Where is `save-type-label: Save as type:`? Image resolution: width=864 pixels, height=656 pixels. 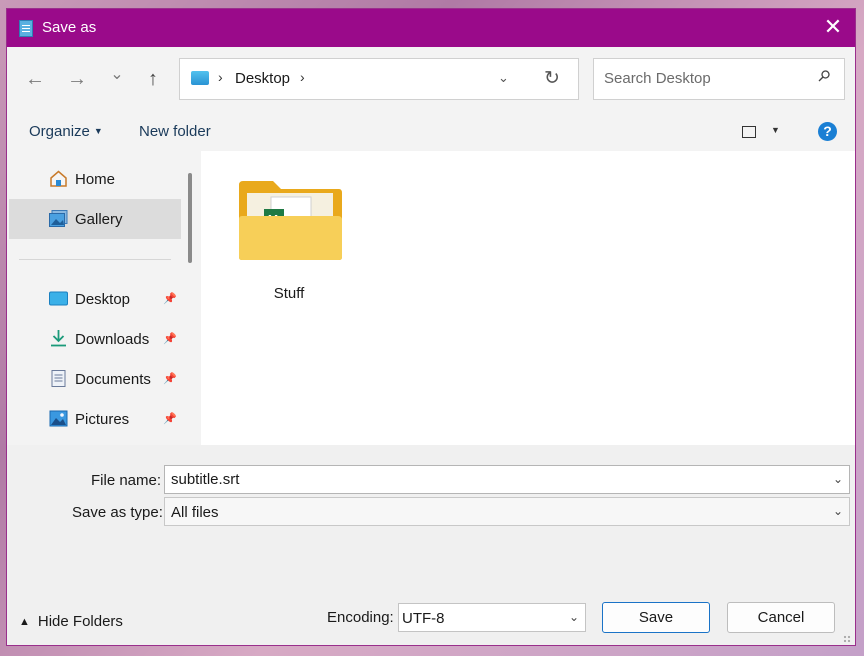
save-type-label: Save as type: is located at coordinates (117, 512).